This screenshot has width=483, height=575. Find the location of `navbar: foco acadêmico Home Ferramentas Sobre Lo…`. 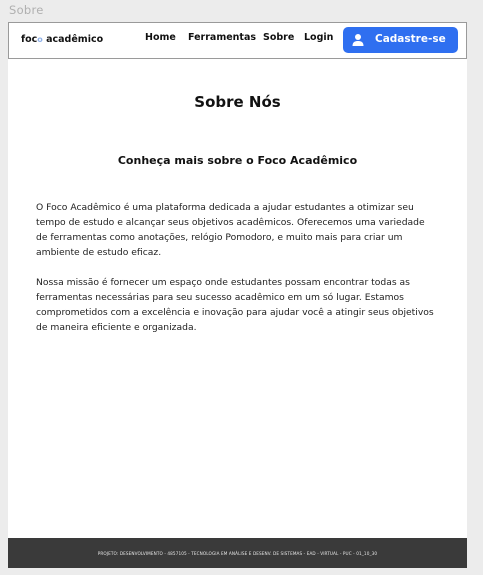

navbar: foco acadêmico Home Ferramentas Sobre Lo… is located at coordinates (237, 40).